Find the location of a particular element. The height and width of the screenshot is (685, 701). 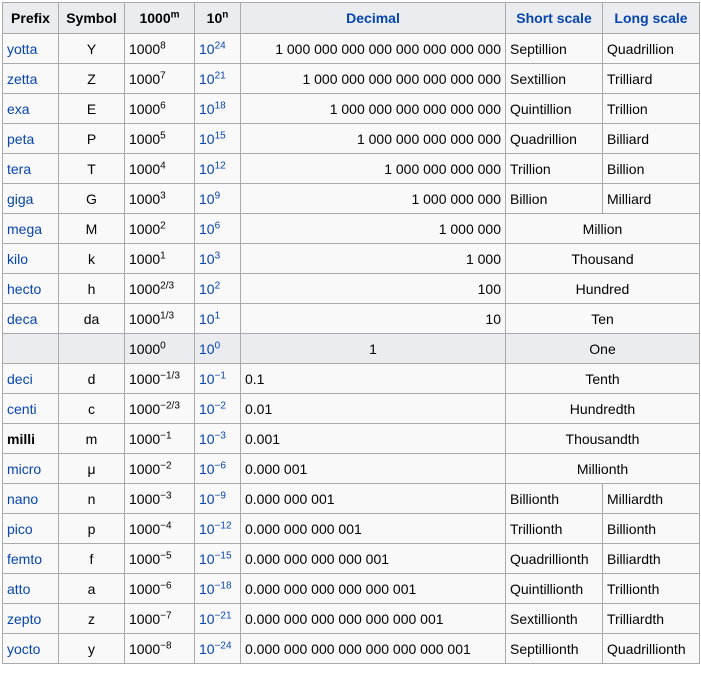

decimal-cell: 1 is located at coordinates (373, 348).